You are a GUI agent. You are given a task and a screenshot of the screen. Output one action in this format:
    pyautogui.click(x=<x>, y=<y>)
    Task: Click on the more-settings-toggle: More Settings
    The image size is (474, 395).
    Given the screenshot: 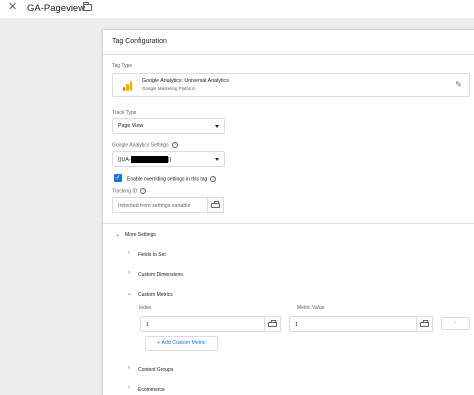 What is the action you would take?
    pyautogui.click(x=140, y=235)
    